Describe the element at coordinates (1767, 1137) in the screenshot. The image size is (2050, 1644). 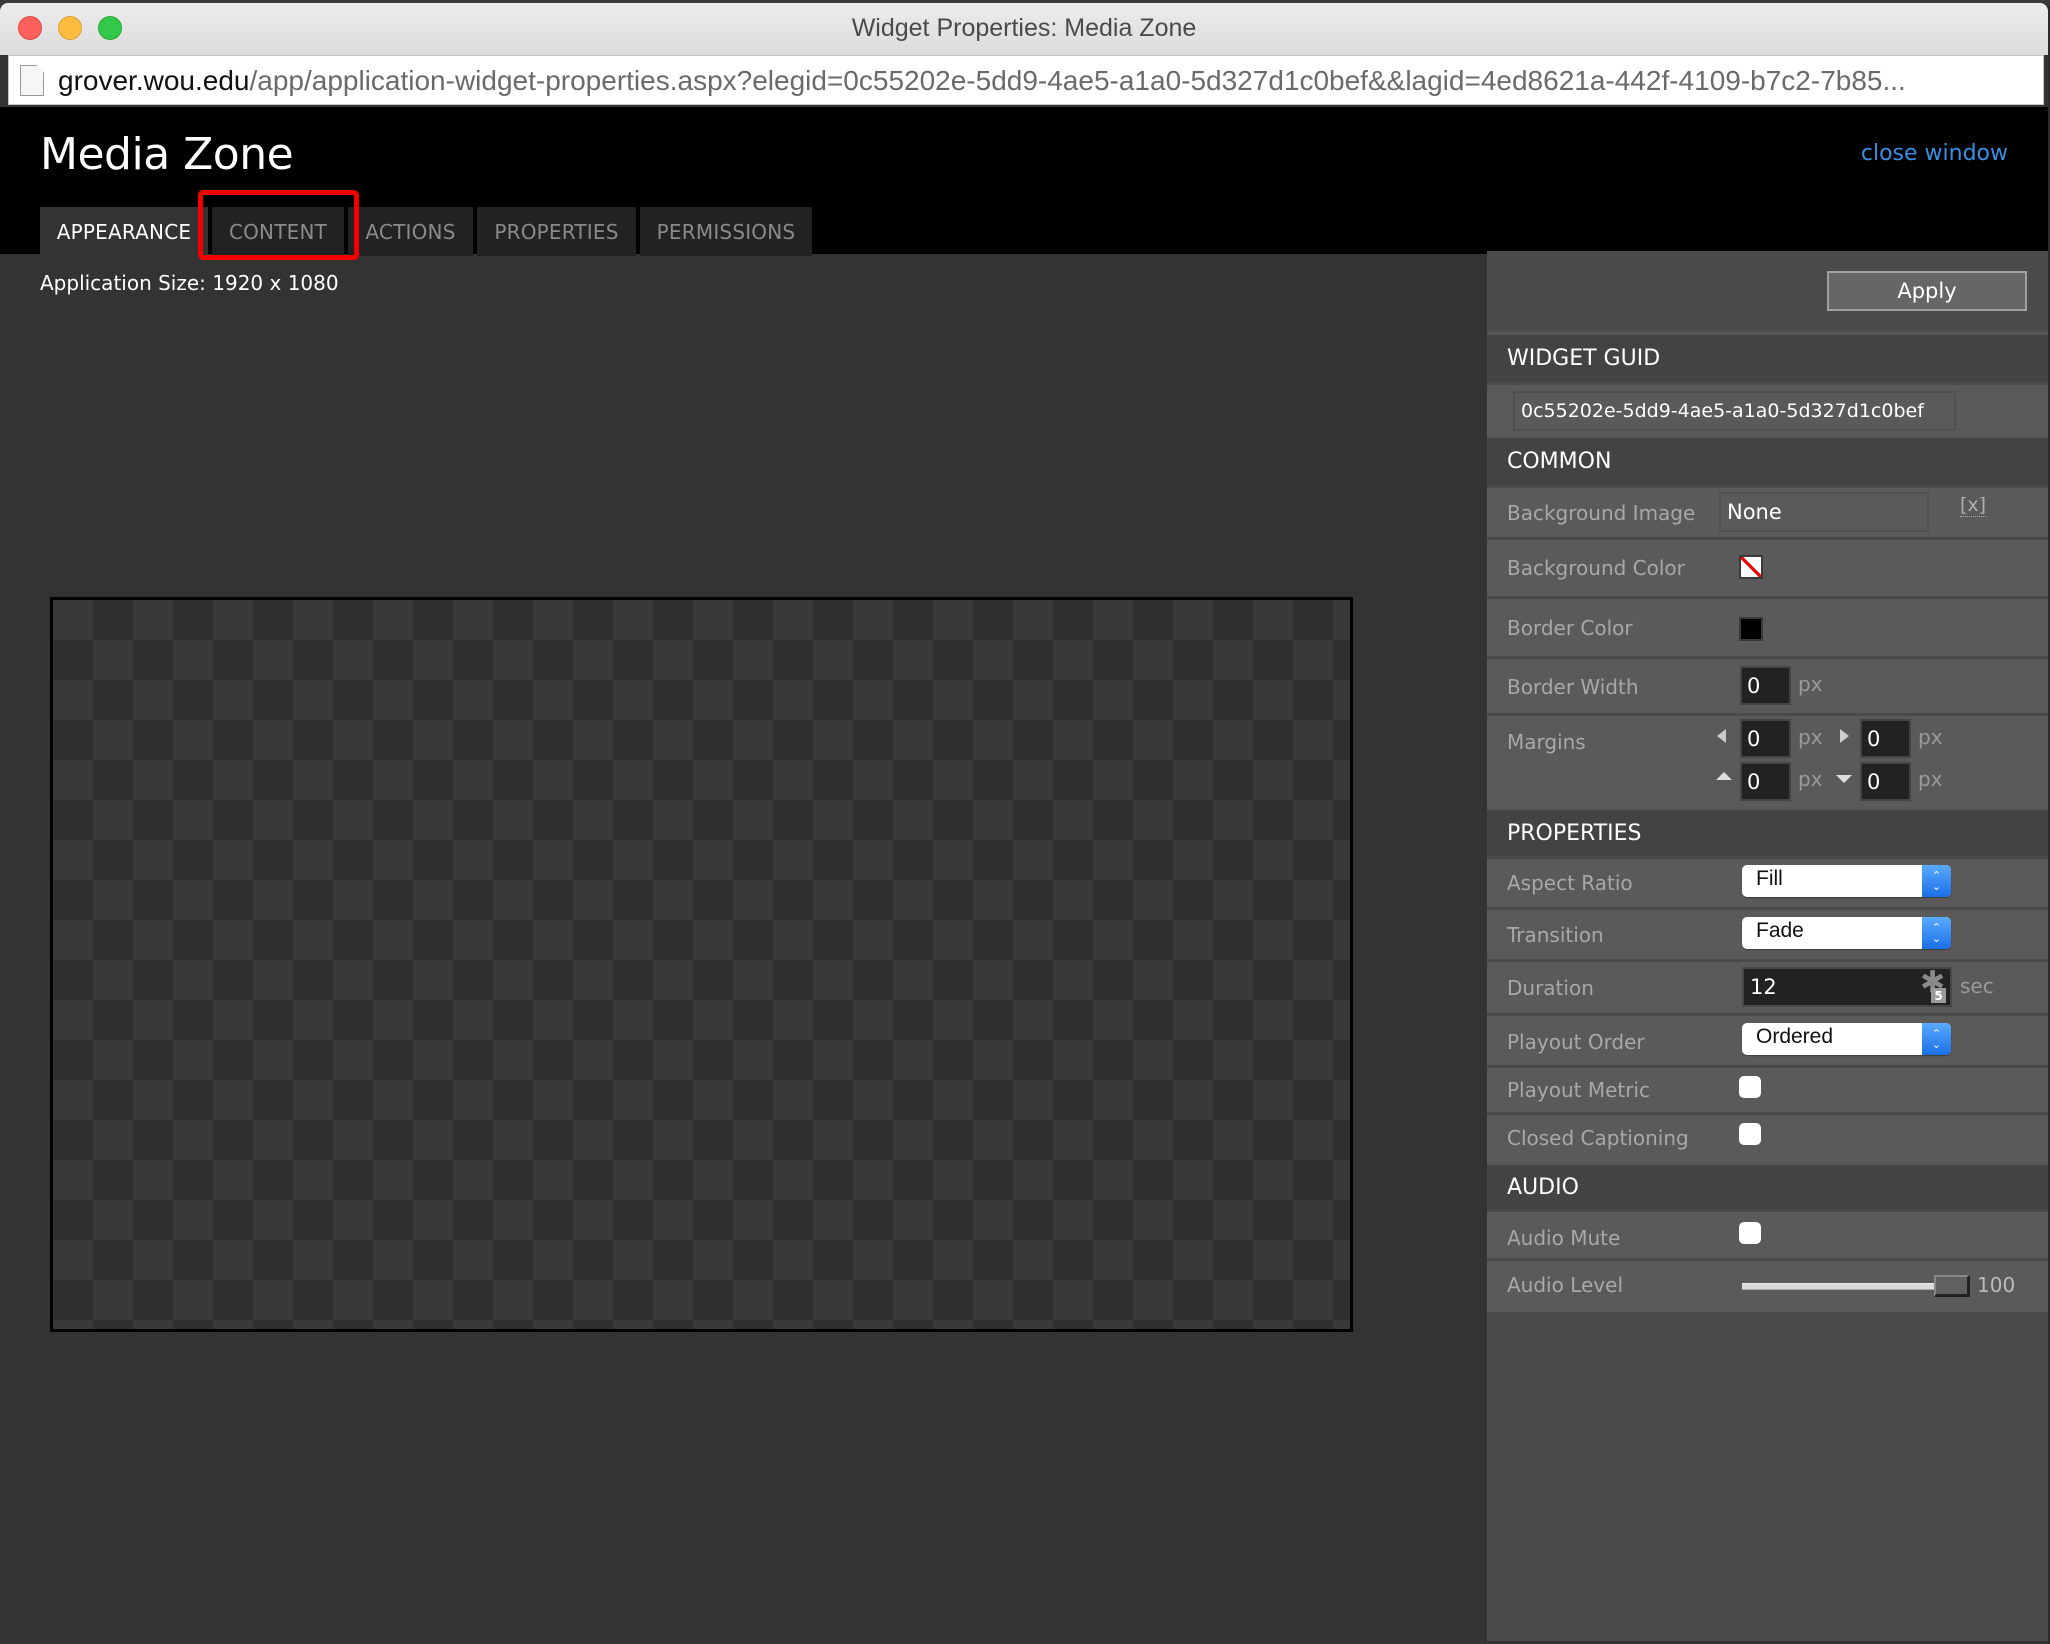
I see `closed-captioning-row: Closed Captioning` at that location.